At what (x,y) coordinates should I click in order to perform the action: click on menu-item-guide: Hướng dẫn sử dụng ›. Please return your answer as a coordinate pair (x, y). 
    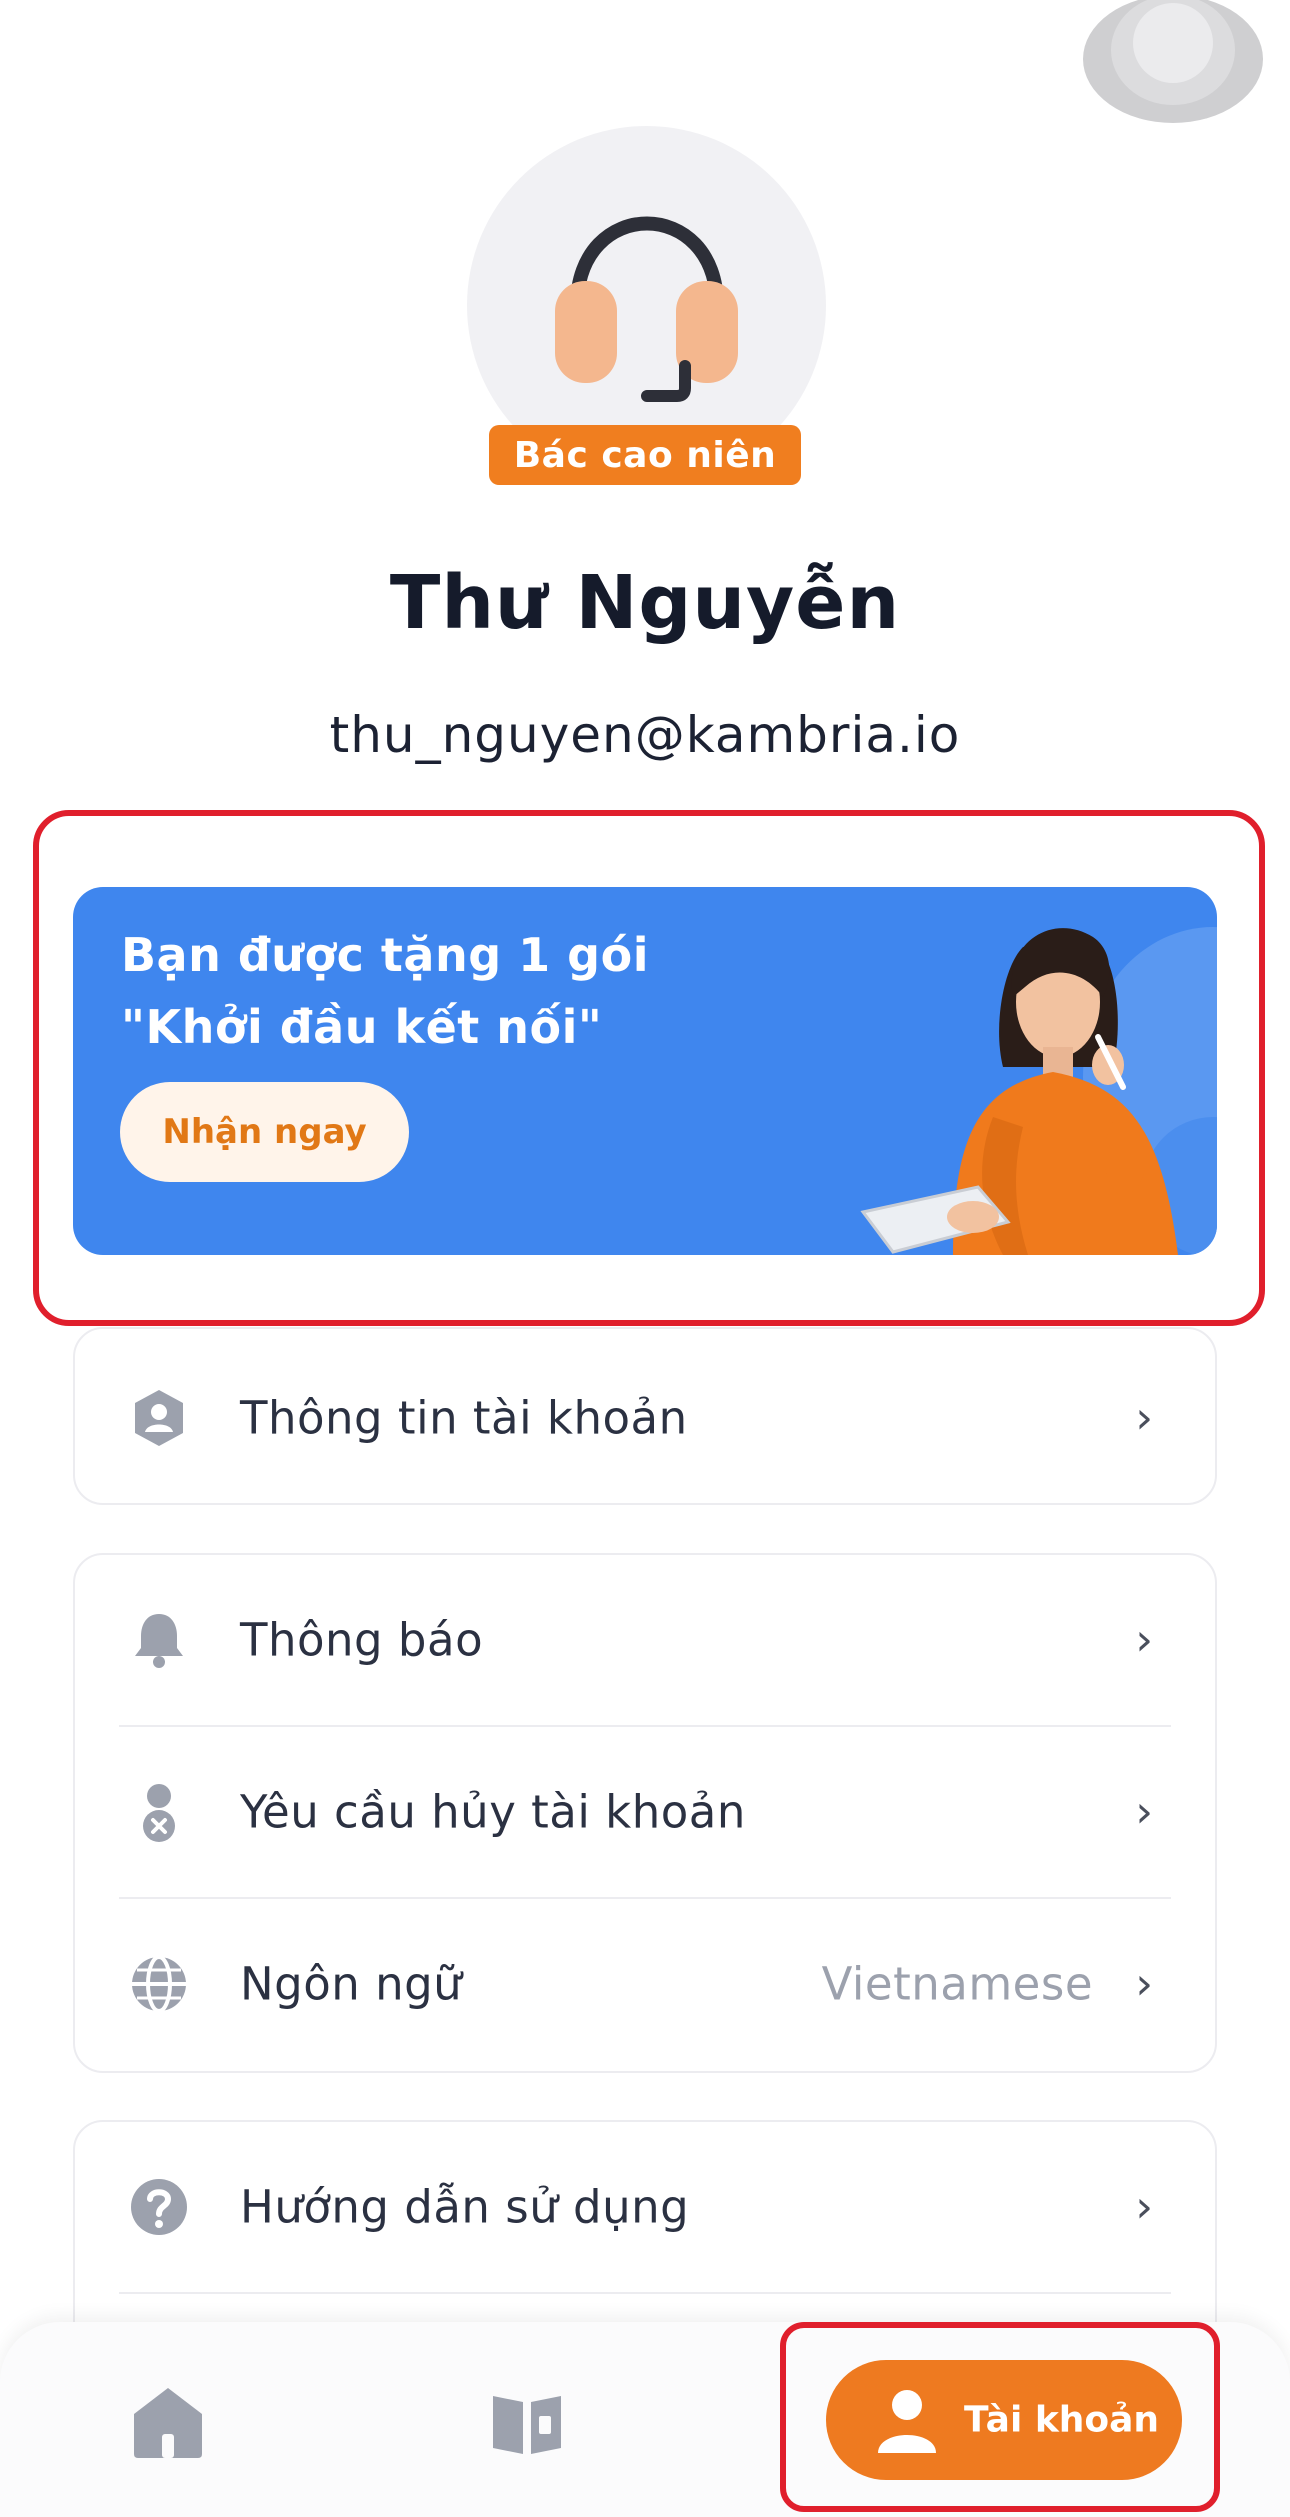
    Looking at the image, I should click on (645, 2207).